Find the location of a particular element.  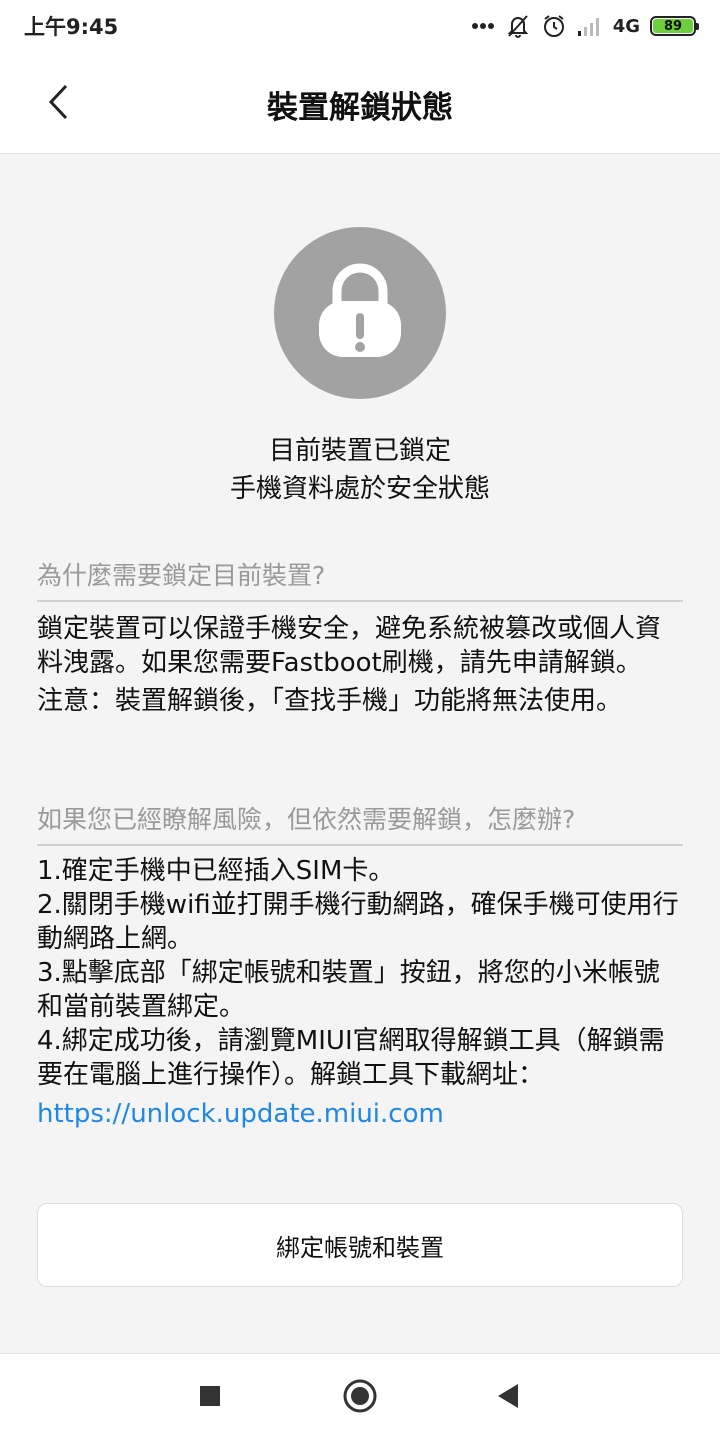

status-icons: 4G 89 is located at coordinates (585, 26).